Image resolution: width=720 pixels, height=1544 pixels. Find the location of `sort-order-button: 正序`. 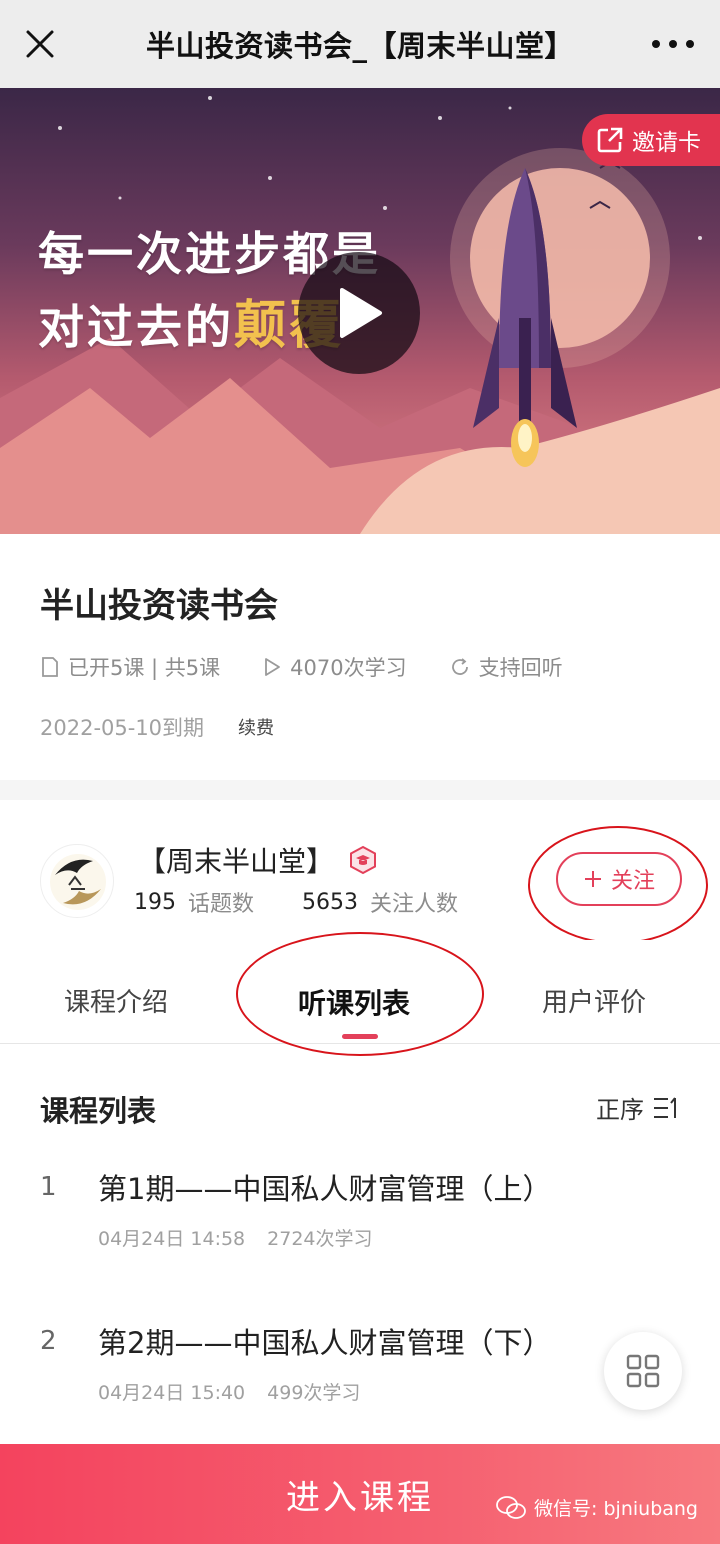

sort-order-button: 正序 is located at coordinates (638, 1107).